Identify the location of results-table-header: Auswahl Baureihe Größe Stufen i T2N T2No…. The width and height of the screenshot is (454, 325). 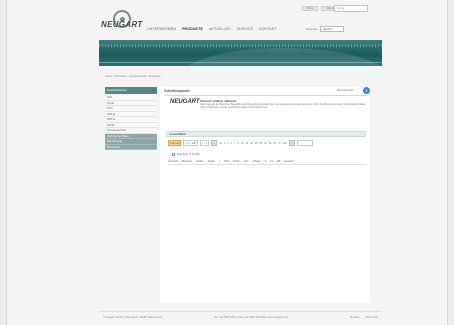
(267, 162).